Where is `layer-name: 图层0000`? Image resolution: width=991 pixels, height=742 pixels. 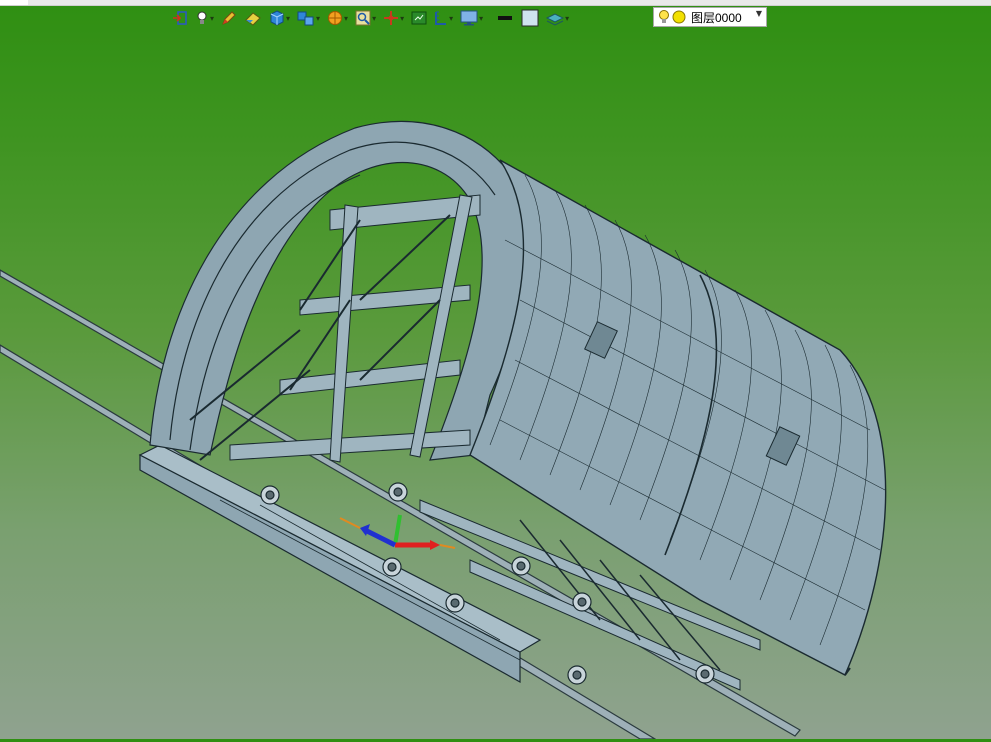
layer-name: 图层0000 is located at coordinates (716, 17).